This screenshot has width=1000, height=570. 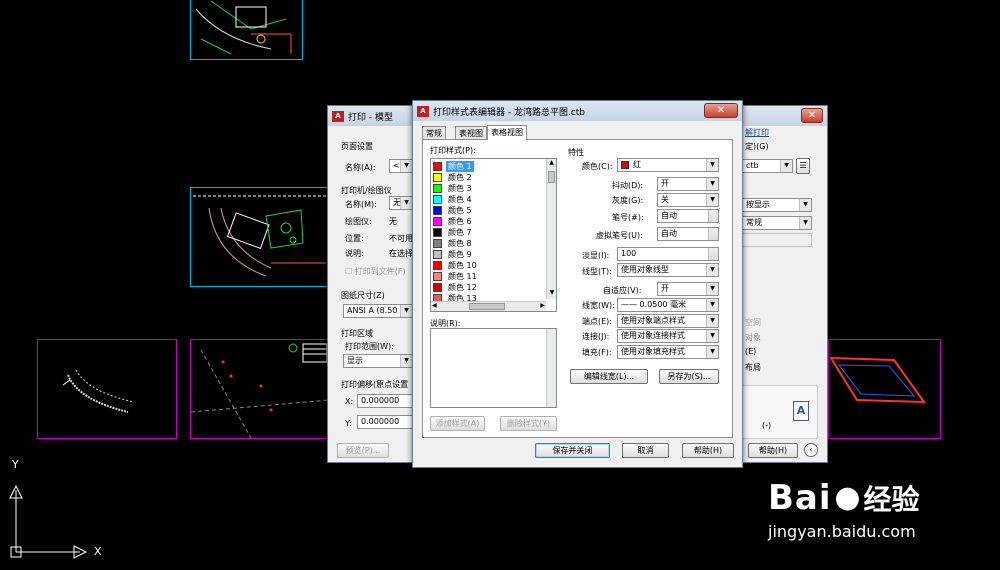 I want to click on tab-table-view: 表视图, so click(x=471, y=133).